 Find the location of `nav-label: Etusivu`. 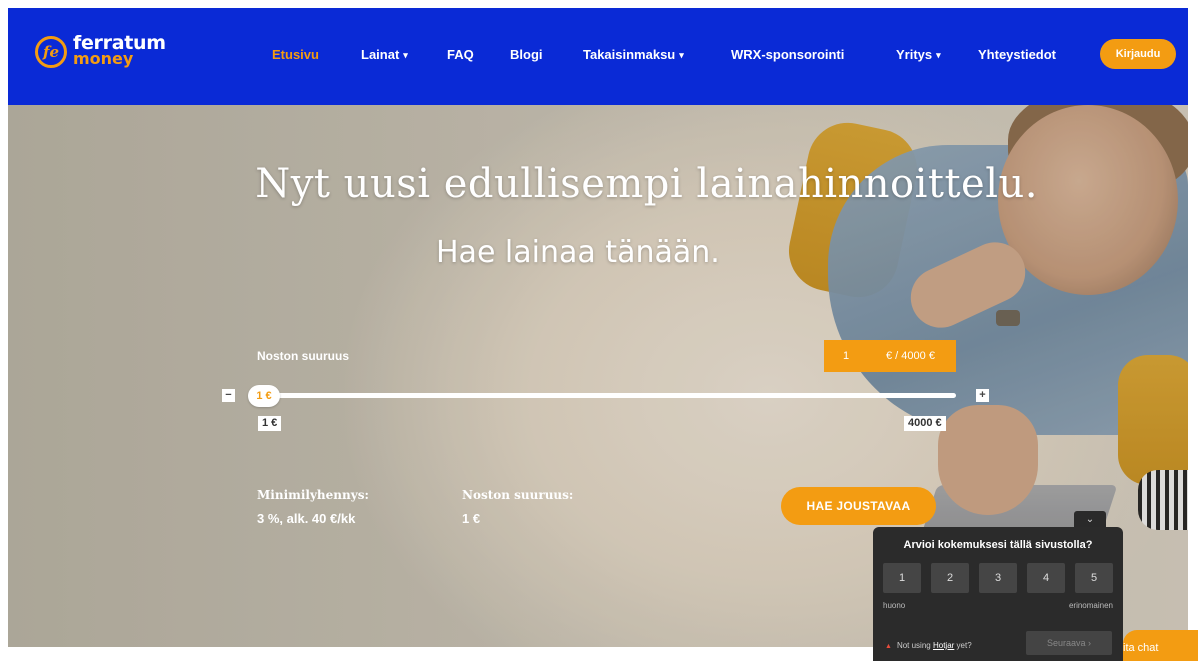

nav-label: Etusivu is located at coordinates (295, 54).